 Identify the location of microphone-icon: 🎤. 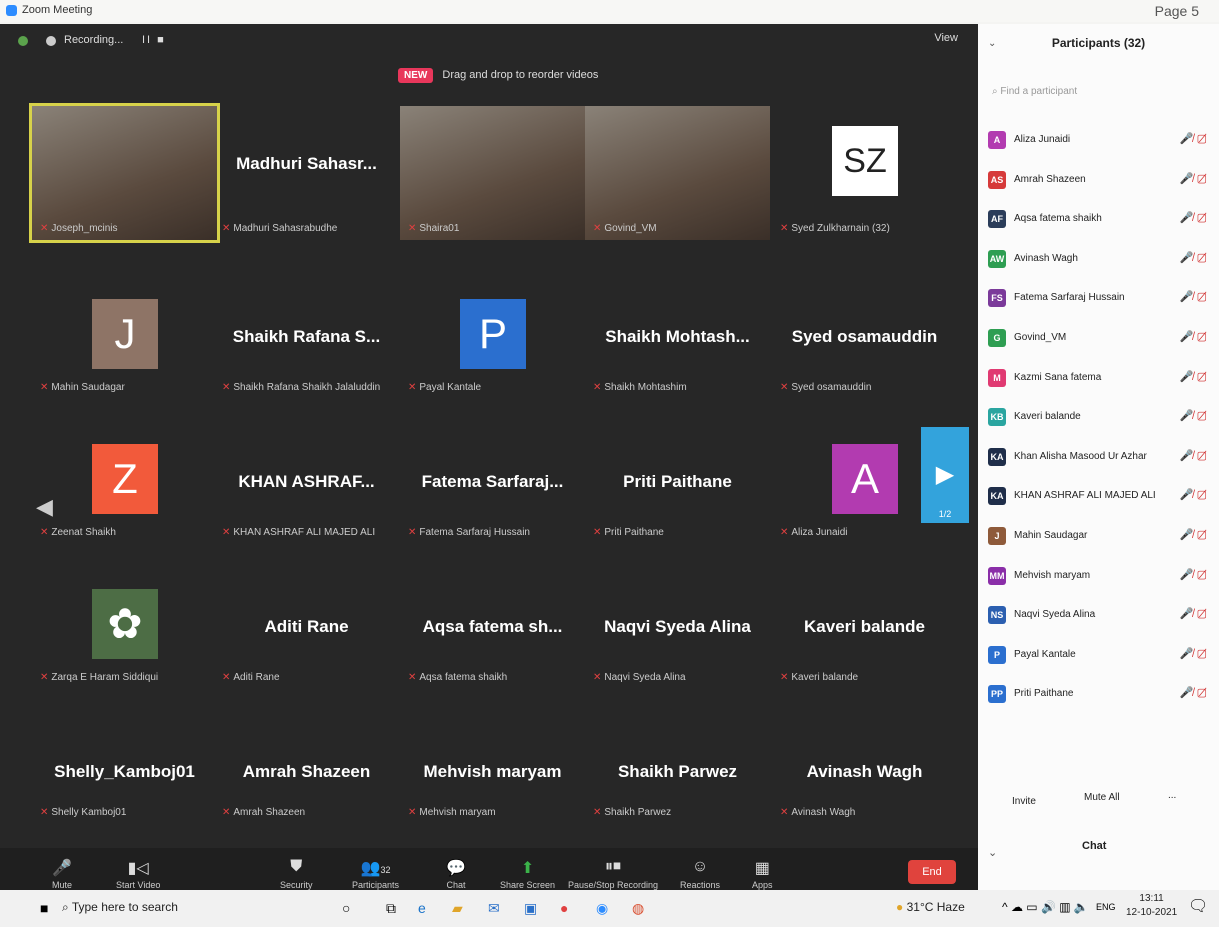
(62, 868).